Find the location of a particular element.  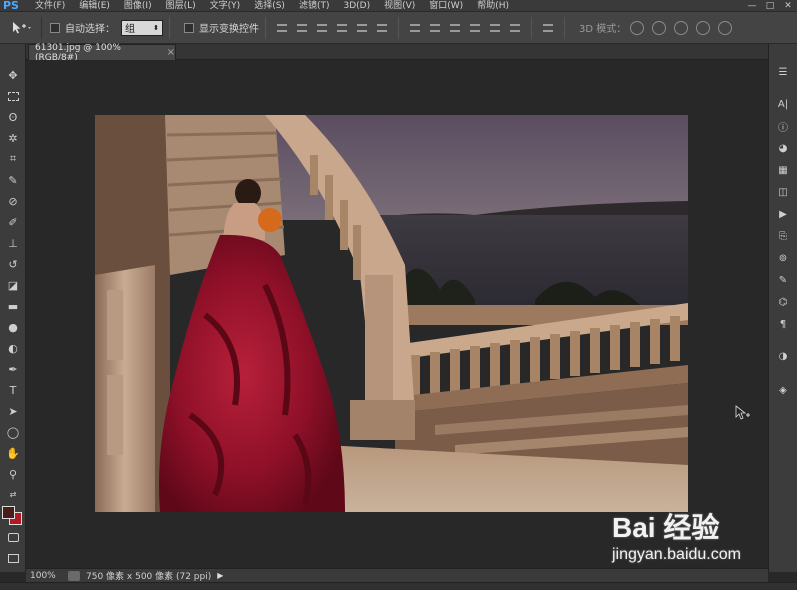

align-horizontal-center-icon is located at coordinates (362, 28).